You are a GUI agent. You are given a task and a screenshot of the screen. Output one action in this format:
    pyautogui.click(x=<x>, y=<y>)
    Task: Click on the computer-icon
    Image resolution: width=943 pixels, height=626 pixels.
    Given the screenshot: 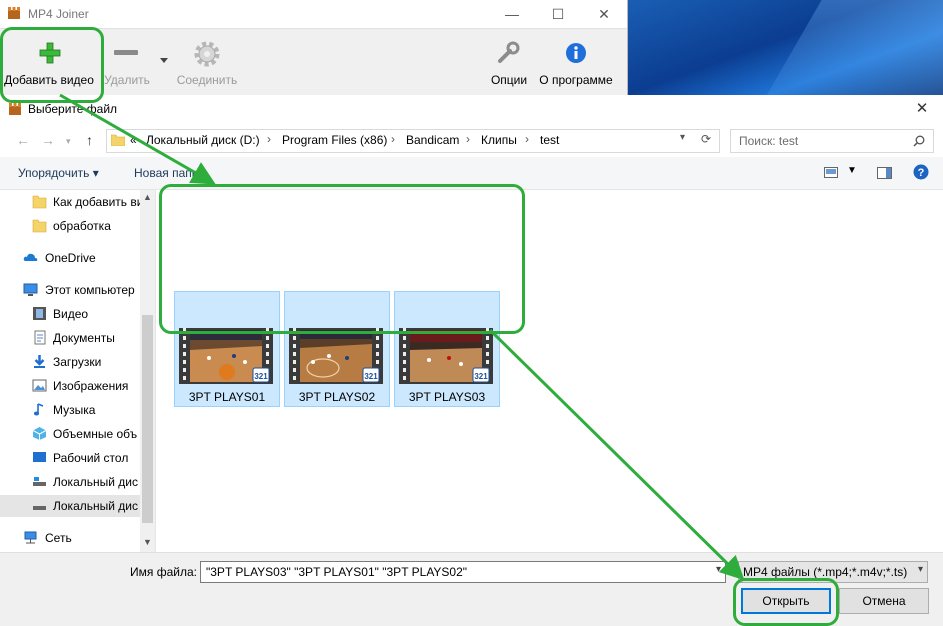 What is the action you would take?
    pyautogui.click(x=30, y=289)
    